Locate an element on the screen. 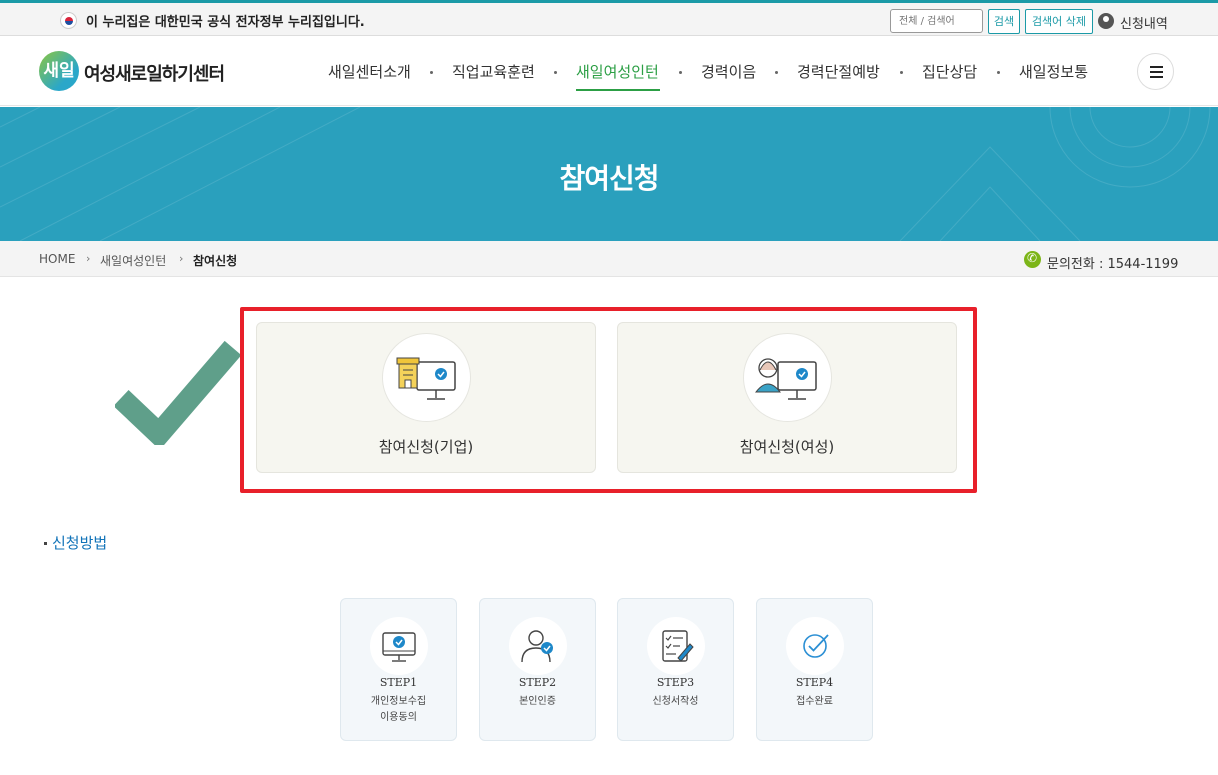 The image size is (1218, 775). nav-item-center-intro: 새일센터소개 is located at coordinates (369, 71).